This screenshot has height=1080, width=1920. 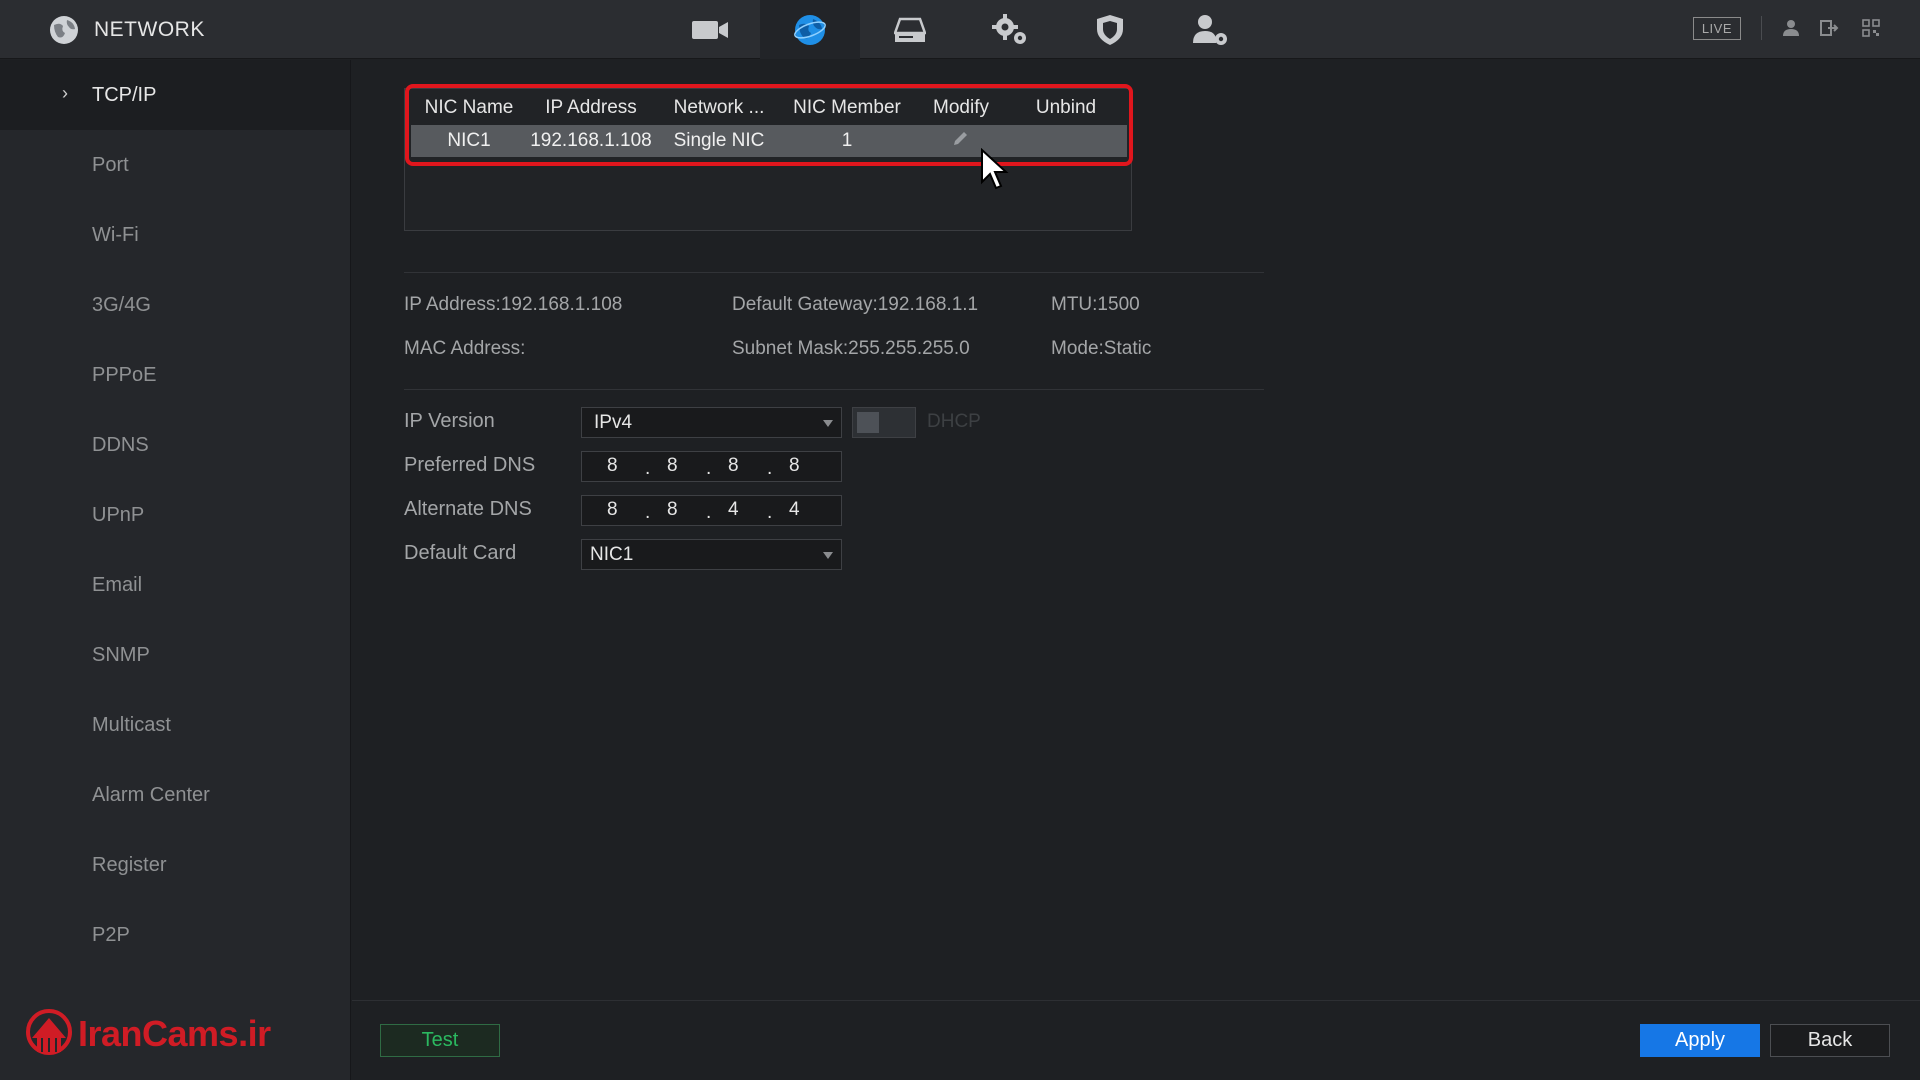 What do you see at coordinates (1831, 28) in the screenshot?
I see `logout-icon` at bounding box center [1831, 28].